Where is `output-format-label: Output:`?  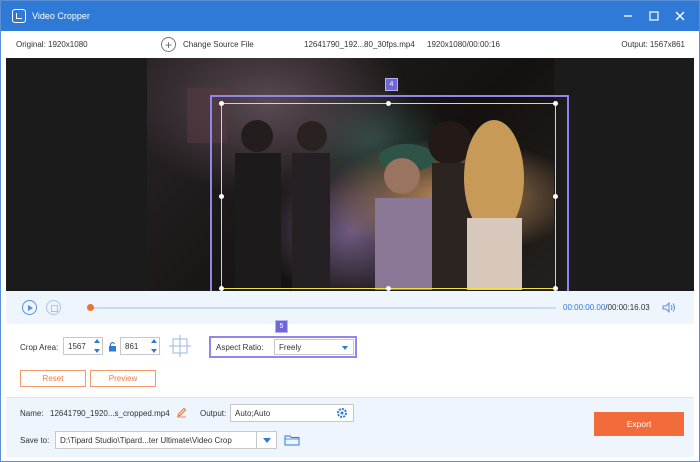
output-format-label: Output: is located at coordinates (213, 413).